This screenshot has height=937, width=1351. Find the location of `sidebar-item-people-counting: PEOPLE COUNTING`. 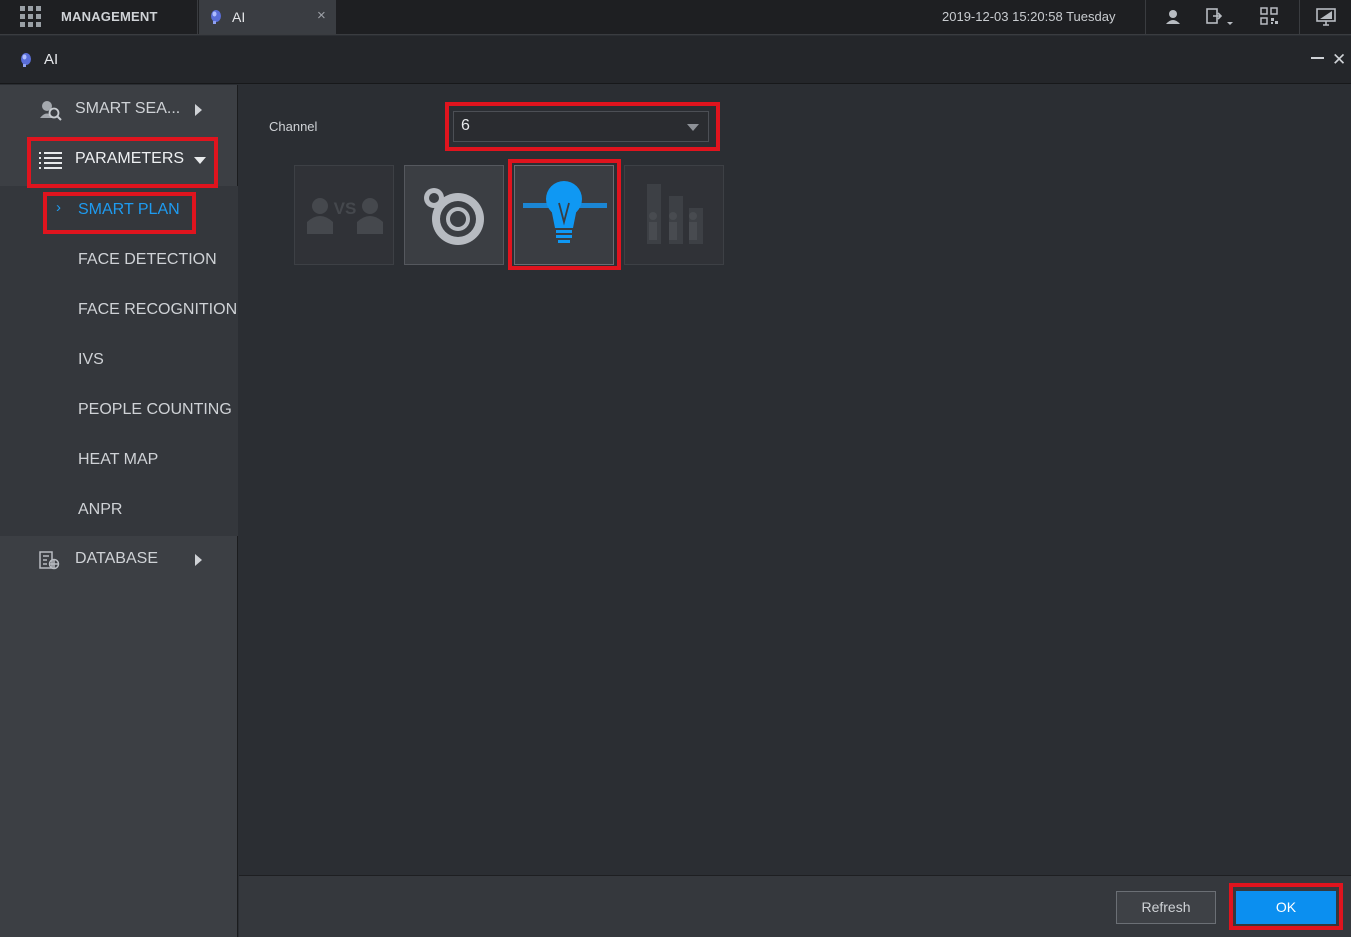

sidebar-item-people-counting: PEOPLE COUNTING is located at coordinates (119, 411).